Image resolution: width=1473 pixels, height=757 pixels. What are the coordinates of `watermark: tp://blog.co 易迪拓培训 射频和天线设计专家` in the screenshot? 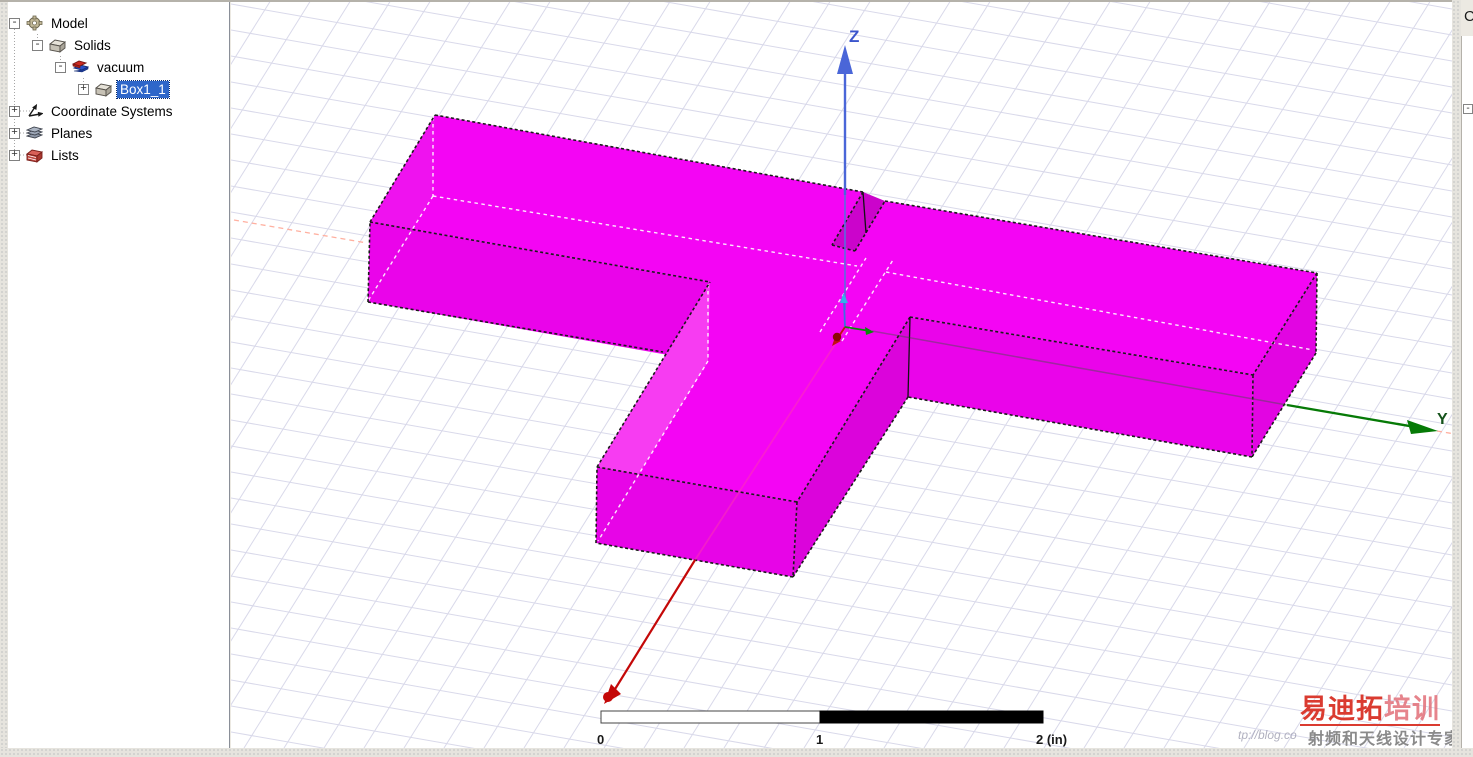 It's located at (1341, 719).